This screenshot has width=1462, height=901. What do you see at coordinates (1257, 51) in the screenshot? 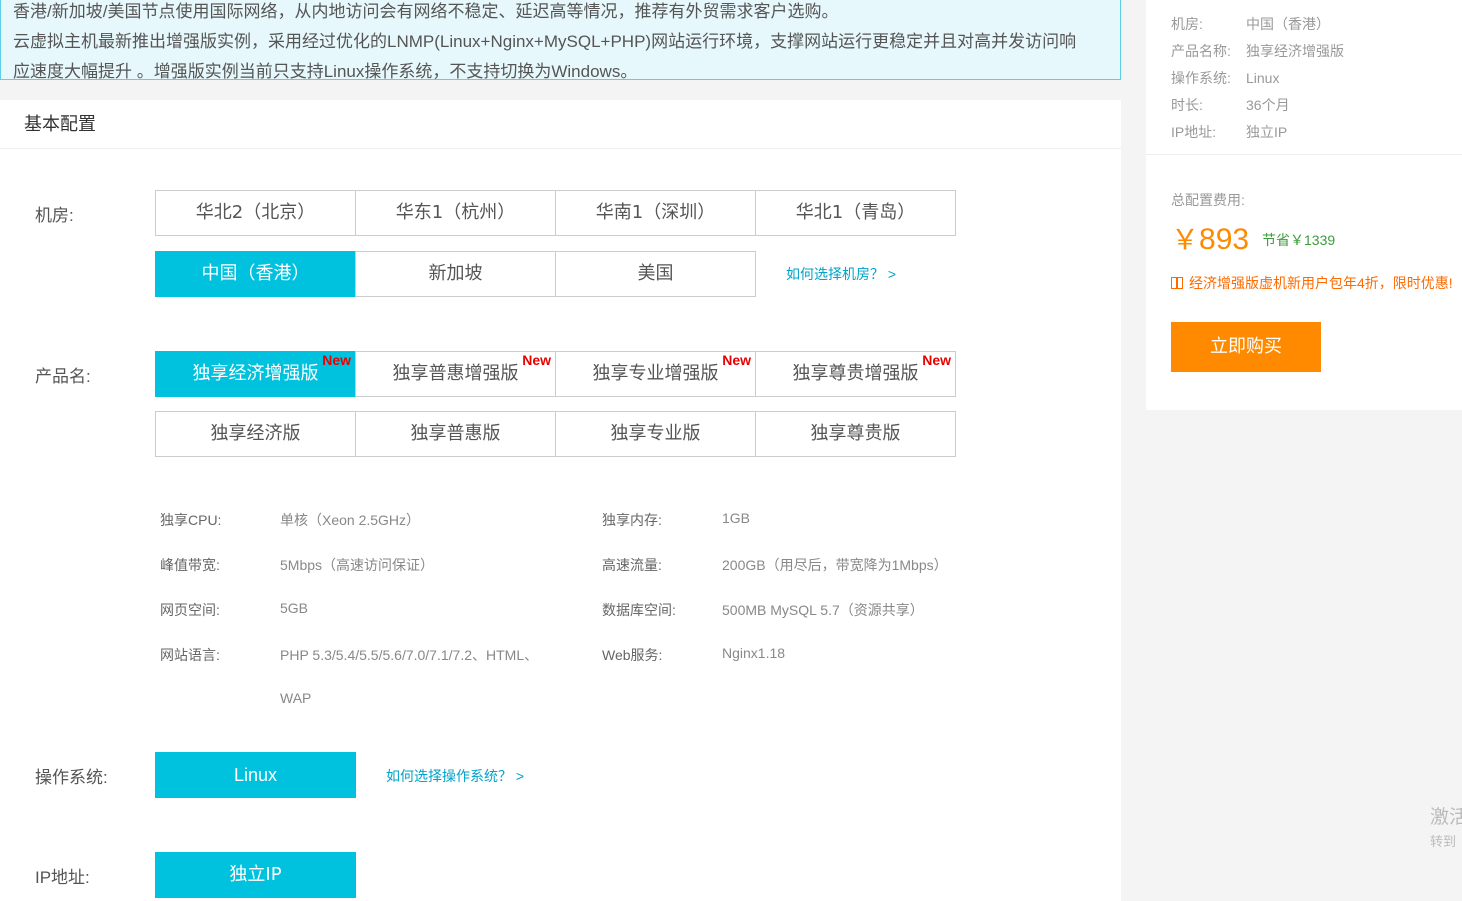
I see `summary-product: 产品名称: 独享经济增强版` at bounding box center [1257, 51].